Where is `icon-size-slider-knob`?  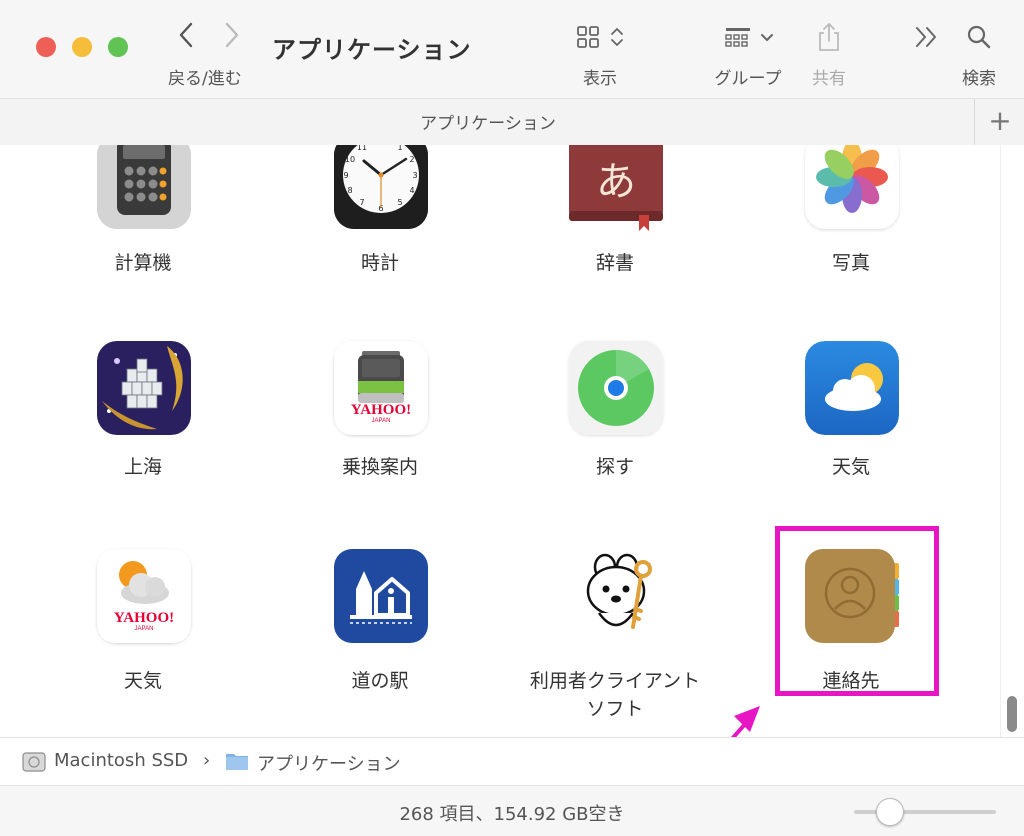
icon-size-slider-knob is located at coordinates (890, 812).